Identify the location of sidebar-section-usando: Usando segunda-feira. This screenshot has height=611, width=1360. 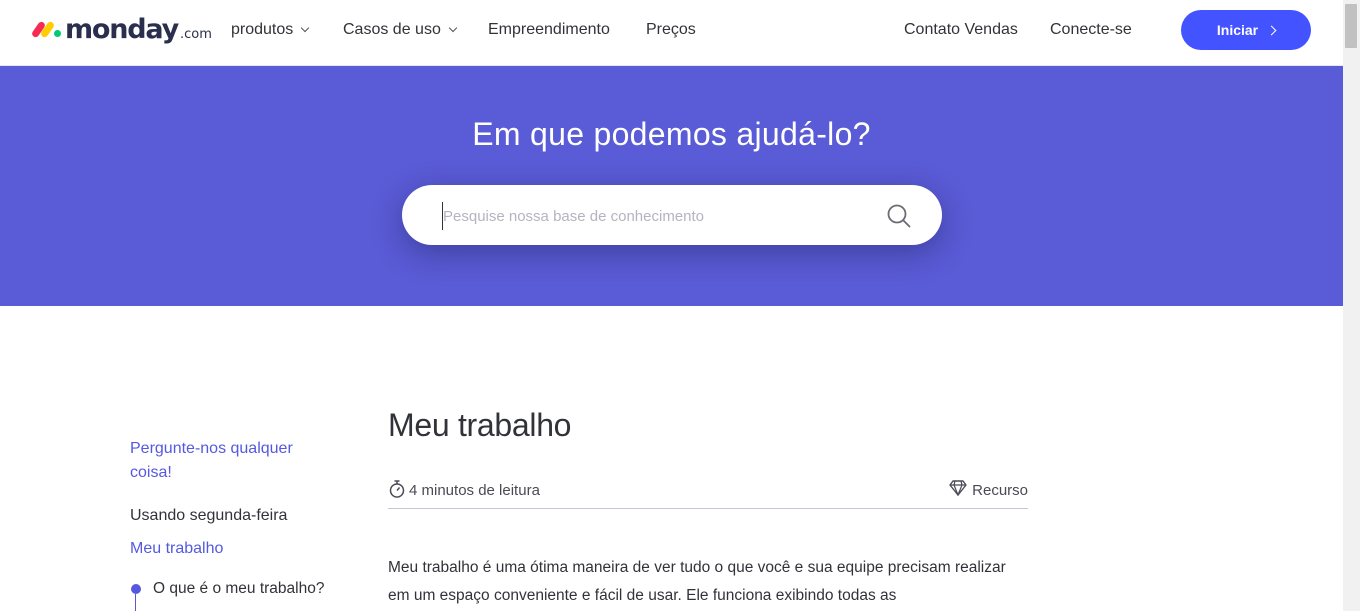
(208, 516).